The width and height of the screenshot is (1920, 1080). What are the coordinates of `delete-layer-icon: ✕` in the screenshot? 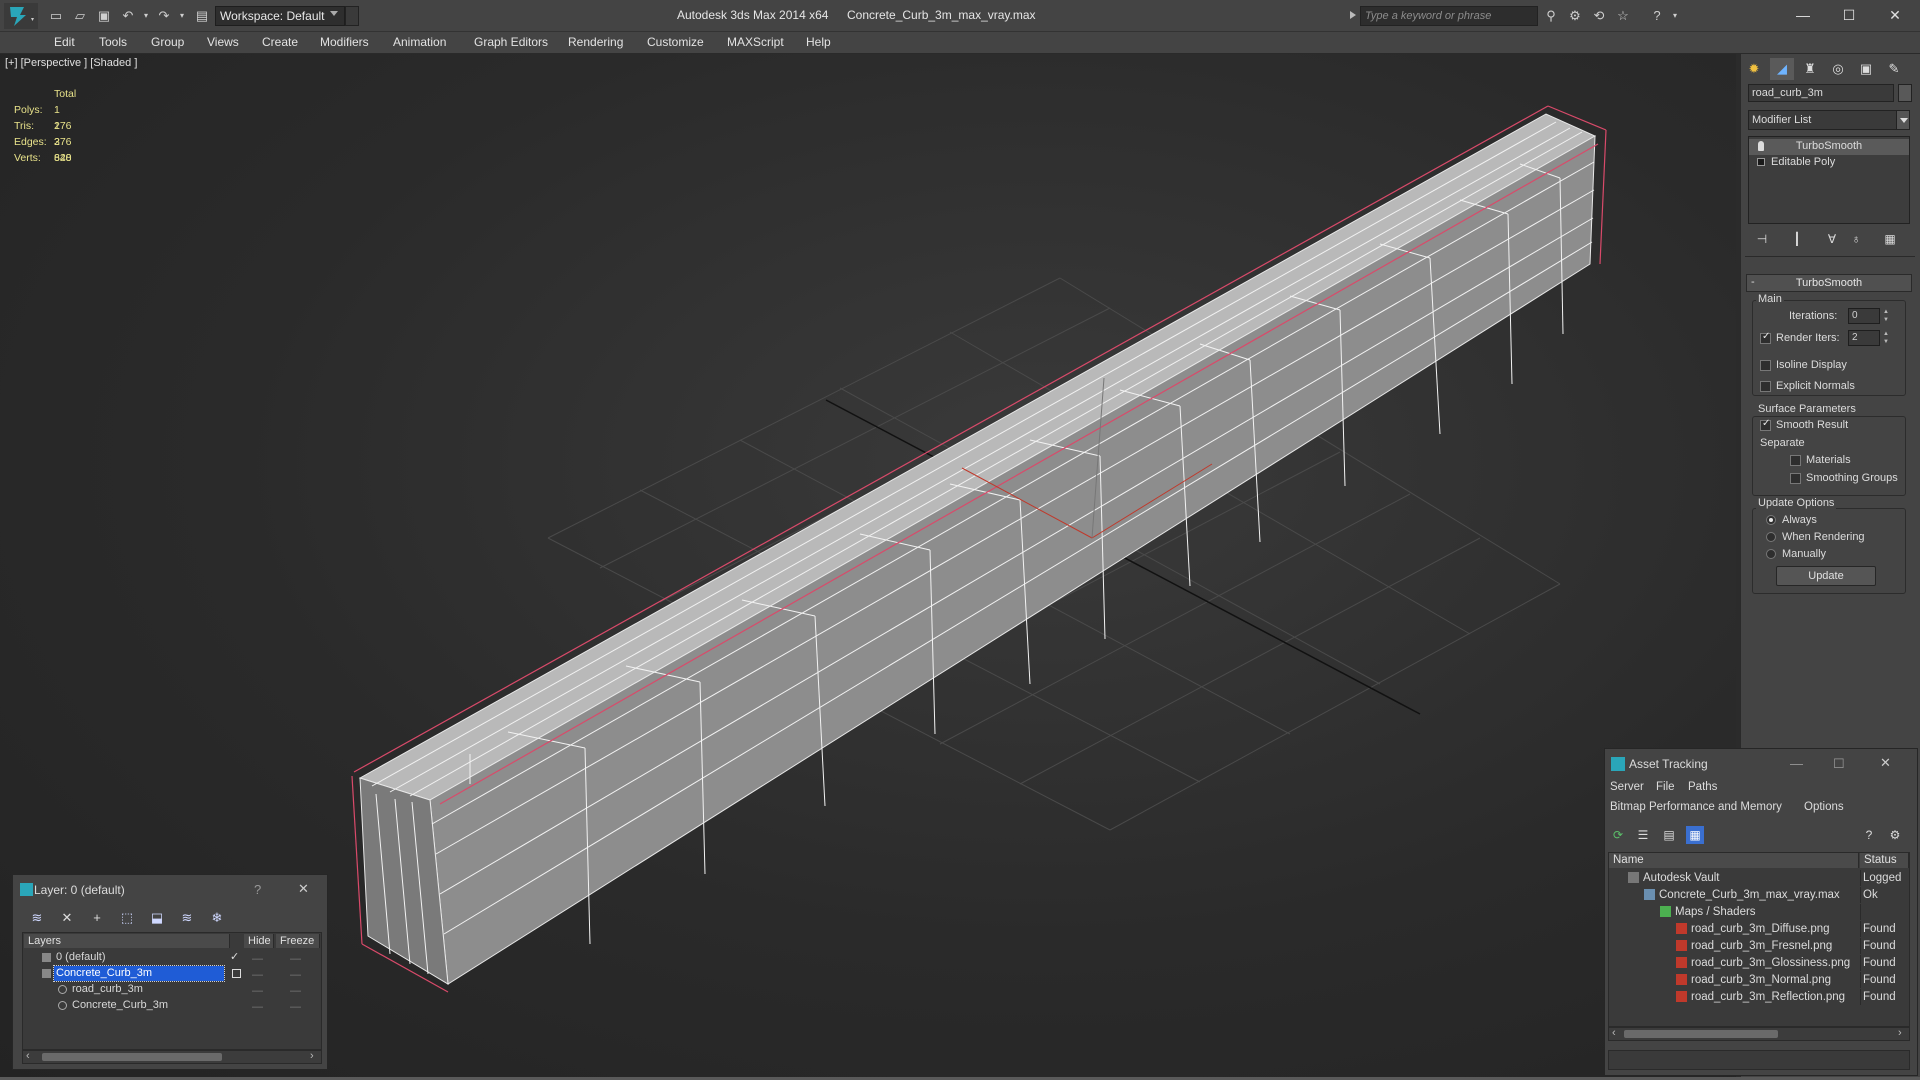 It's located at (67, 918).